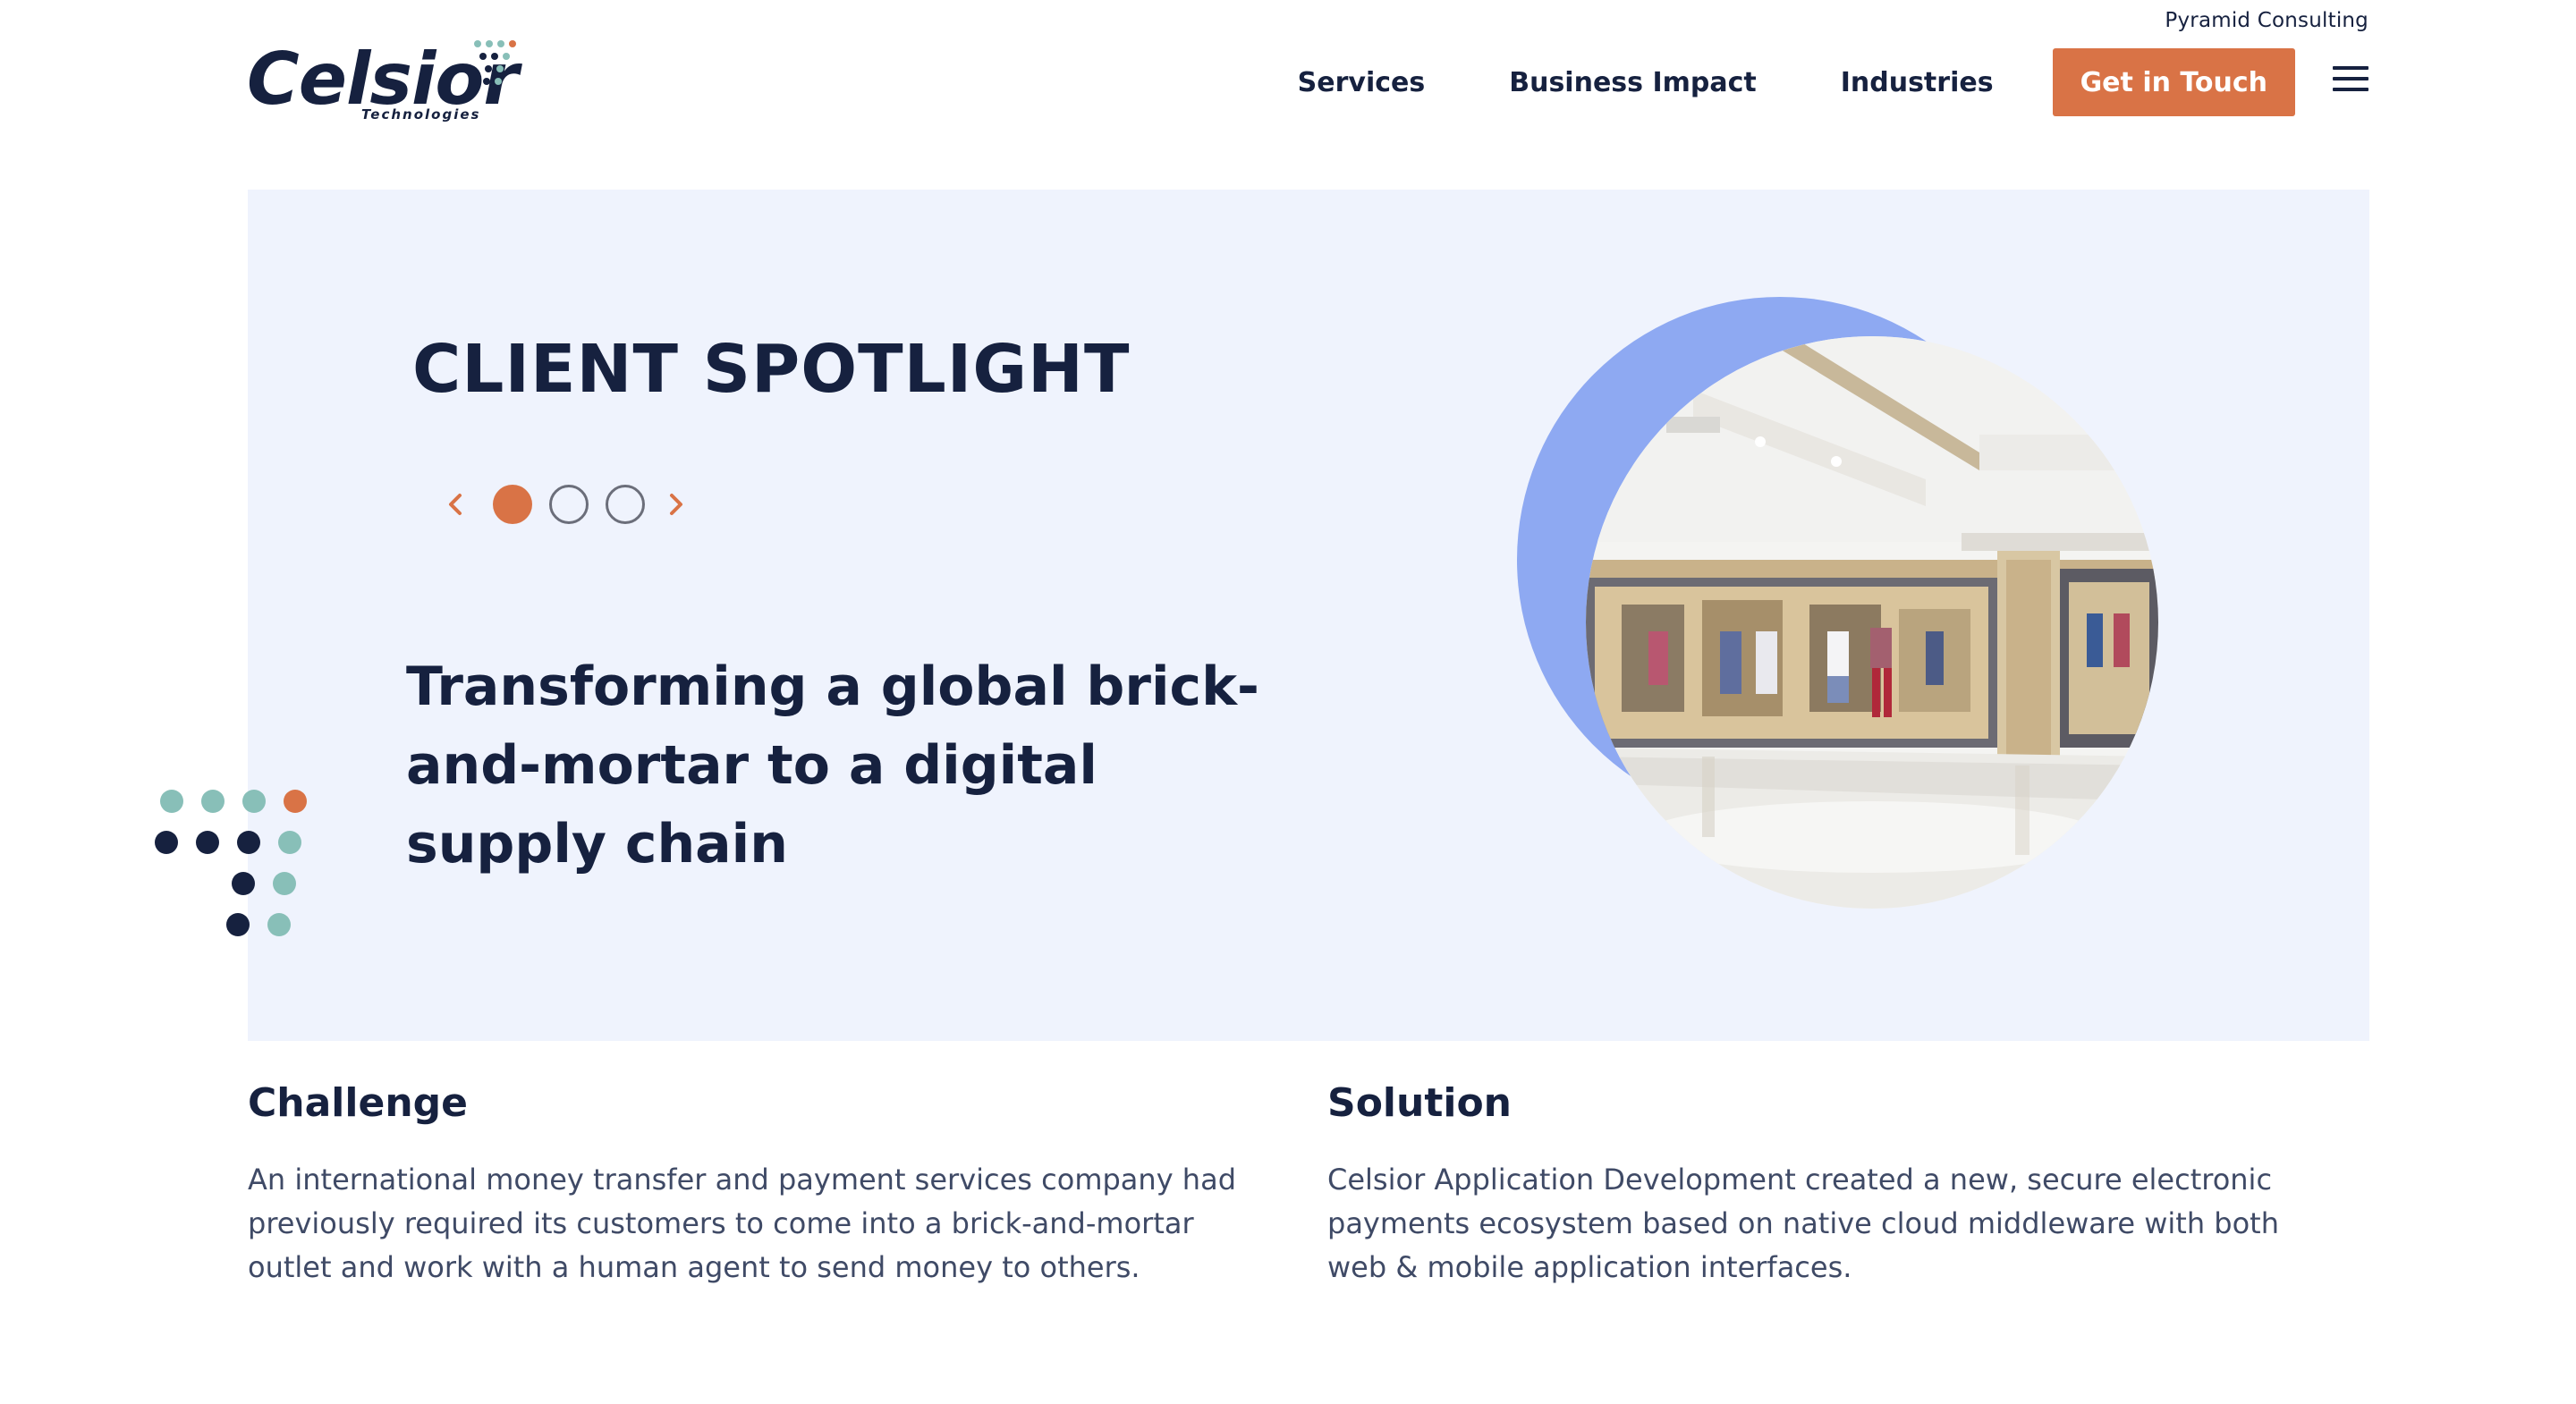  I want to click on nav-services: Services, so click(1362, 83).